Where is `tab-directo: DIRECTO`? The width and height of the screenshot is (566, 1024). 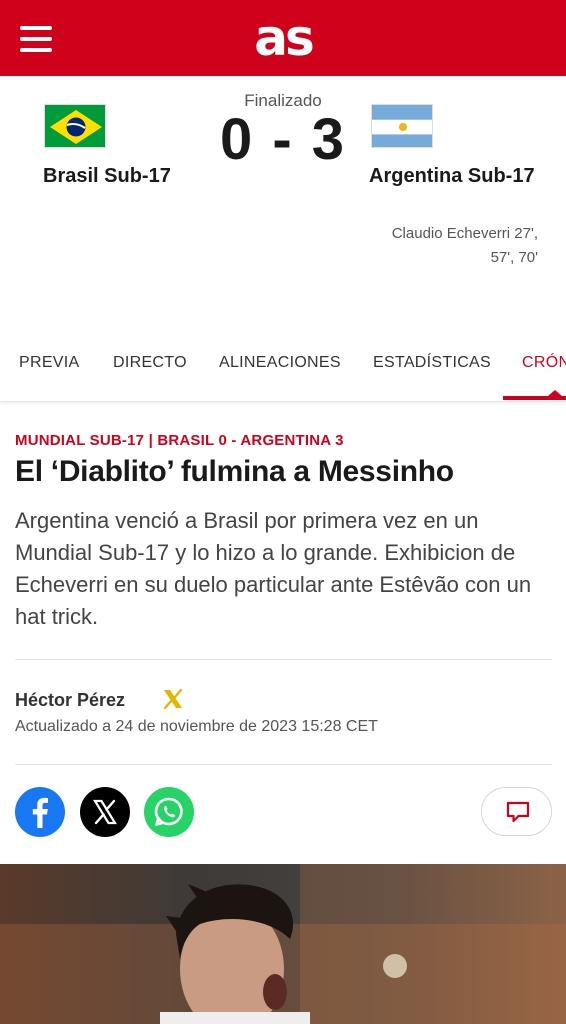
tab-directo: DIRECTO is located at coordinates (150, 363).